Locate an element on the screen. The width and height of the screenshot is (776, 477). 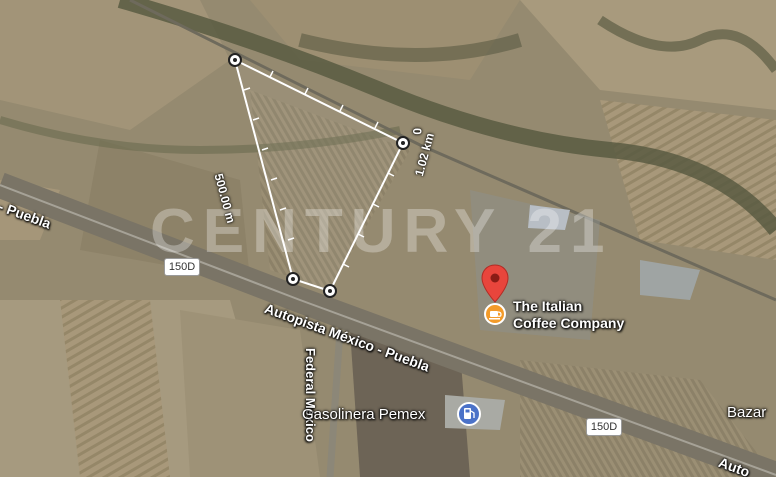
place-label-coffee-line2: Coffee Company is located at coordinates (569, 323).